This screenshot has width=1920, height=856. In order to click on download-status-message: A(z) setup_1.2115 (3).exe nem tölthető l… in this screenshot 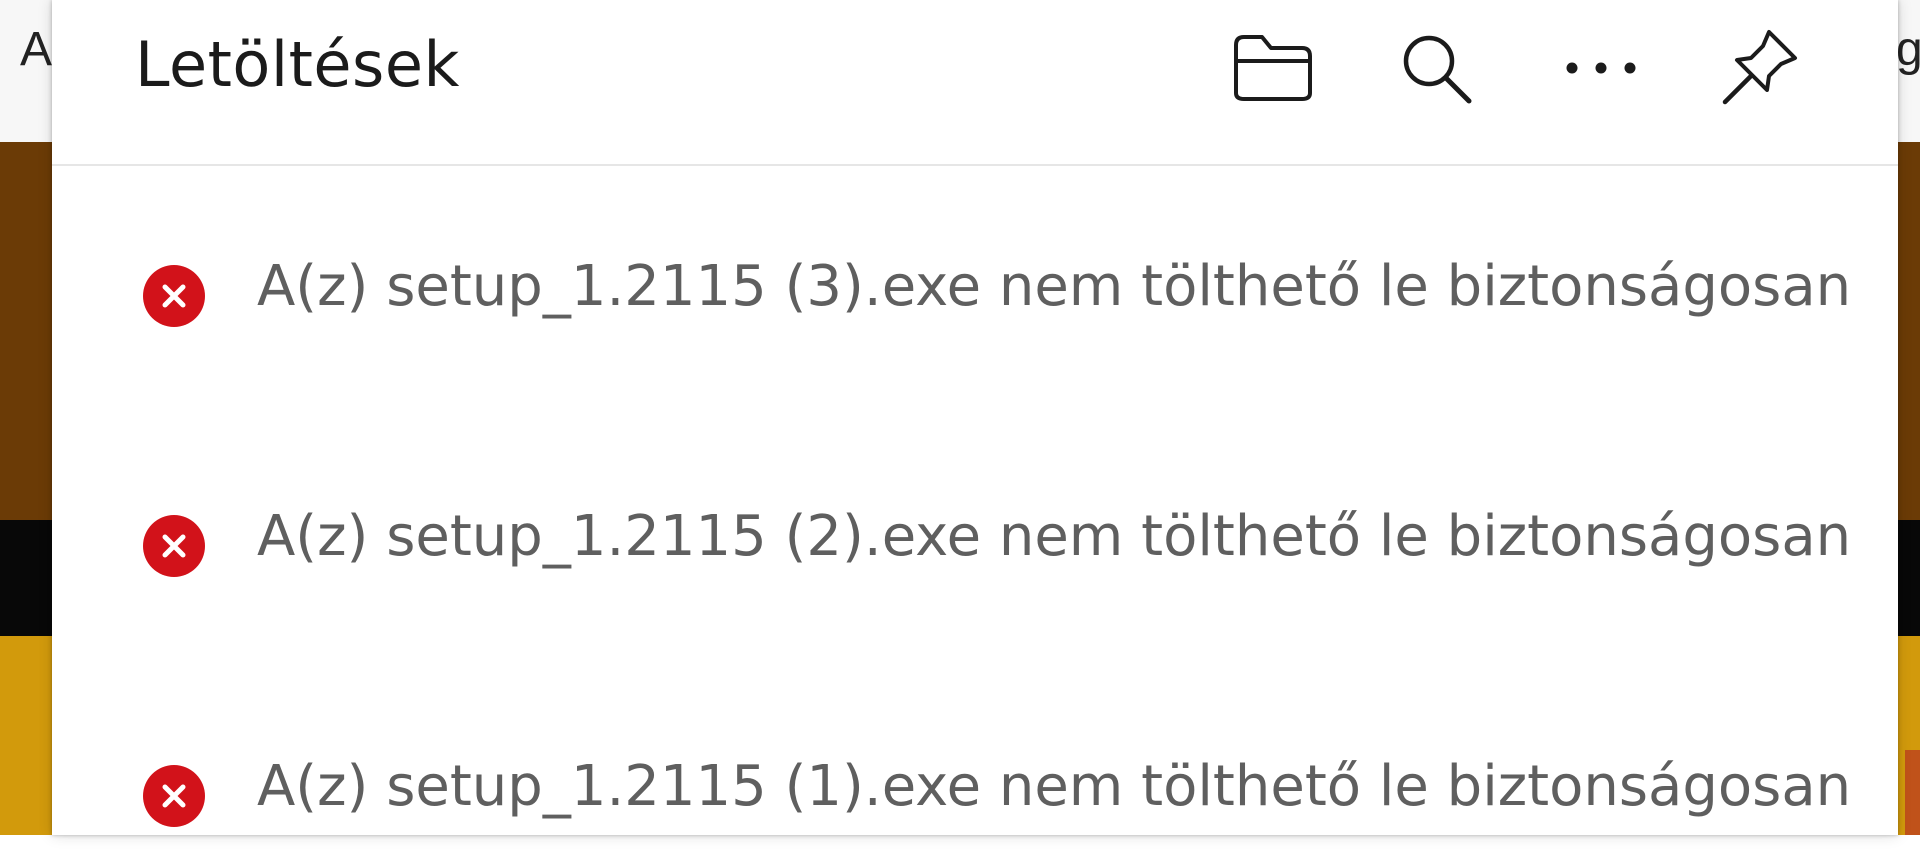, I will do `click(1054, 286)`.